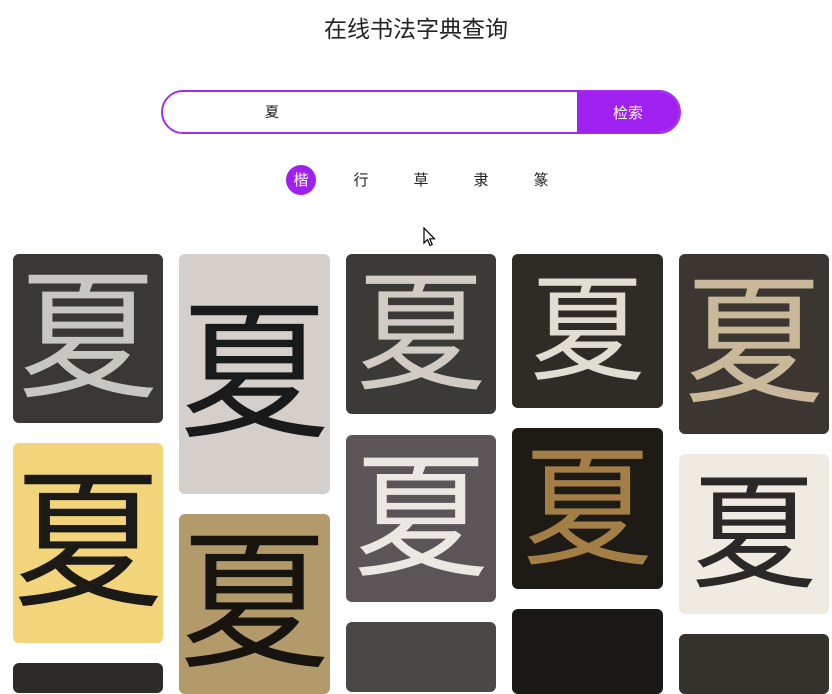  What do you see at coordinates (541, 180) in the screenshot?
I see `tab-zhuan: 篆` at bounding box center [541, 180].